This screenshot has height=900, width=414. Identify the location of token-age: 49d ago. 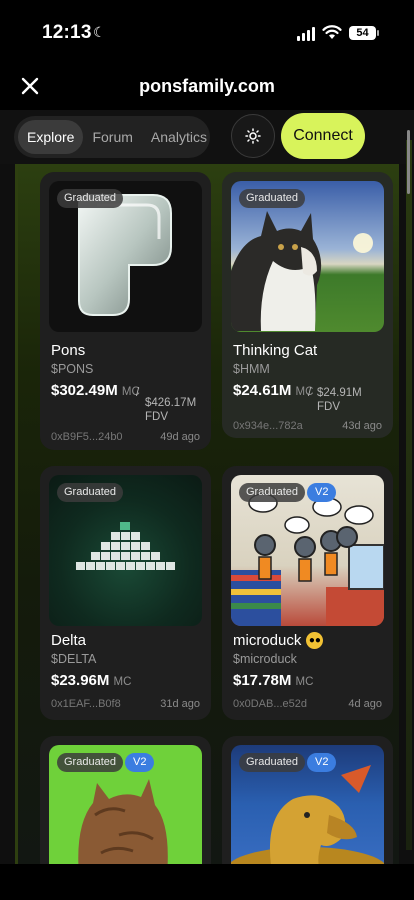
(180, 437).